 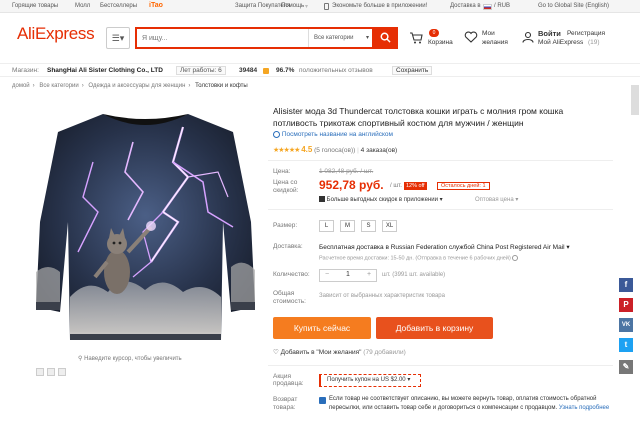 I want to click on breadcrumb-all-categories: Все категории, so click(x=58, y=86).